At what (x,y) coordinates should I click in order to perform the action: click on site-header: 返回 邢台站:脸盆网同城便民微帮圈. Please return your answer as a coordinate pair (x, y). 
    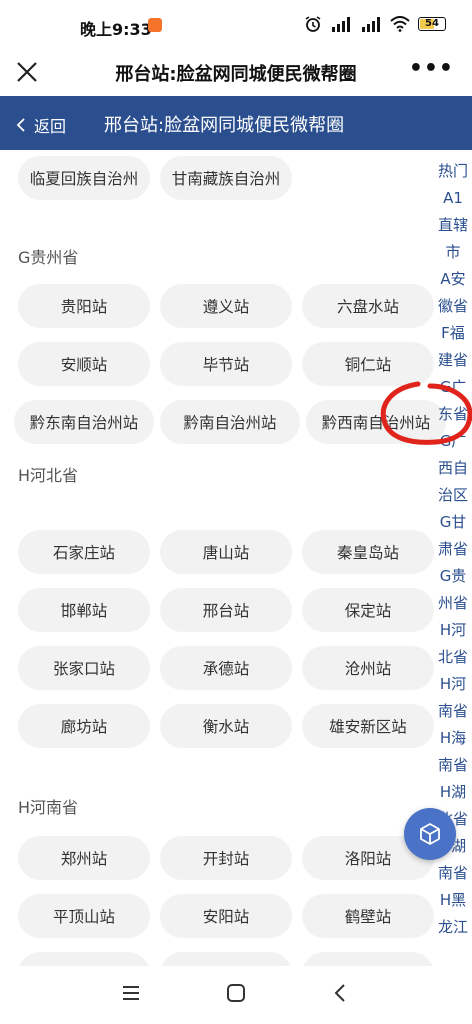
    Looking at the image, I should click on (236, 123).